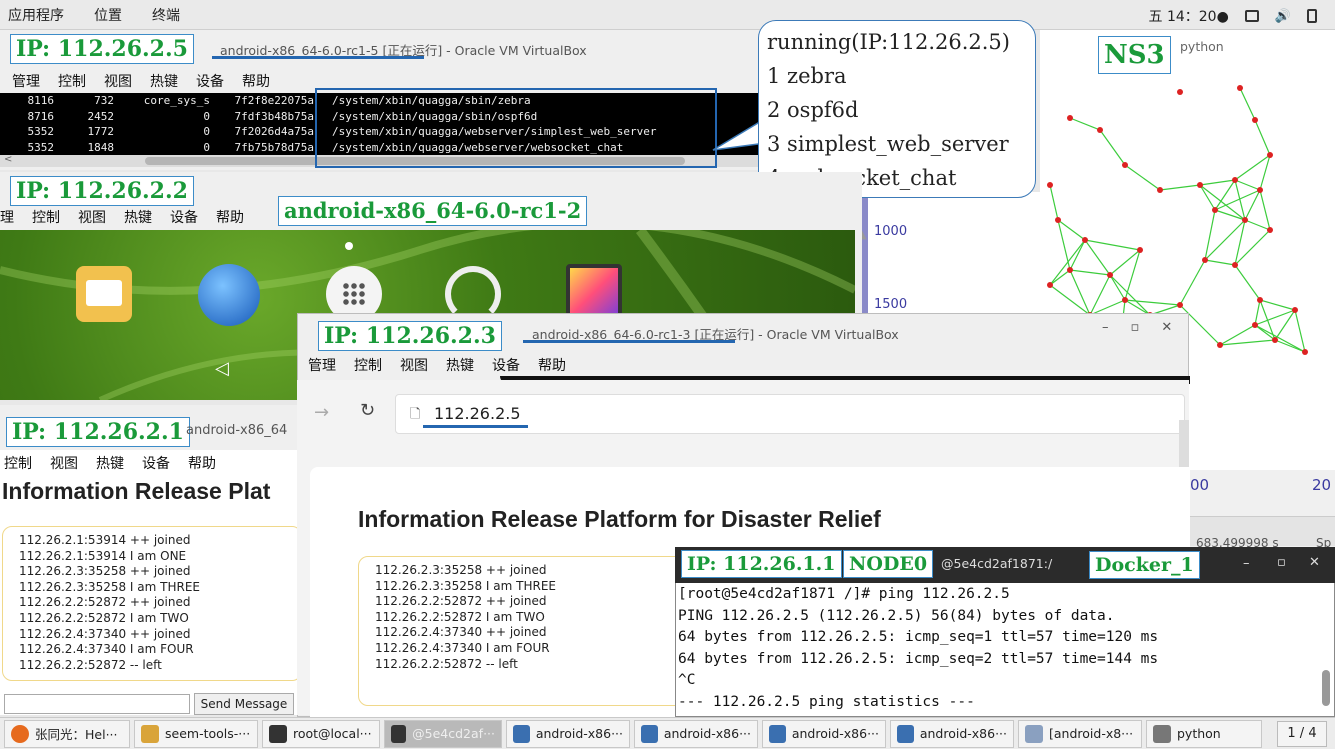 This screenshot has height=749, width=1335. What do you see at coordinates (321, 733) in the screenshot?
I see `taskbar-item: root@local···` at bounding box center [321, 733].